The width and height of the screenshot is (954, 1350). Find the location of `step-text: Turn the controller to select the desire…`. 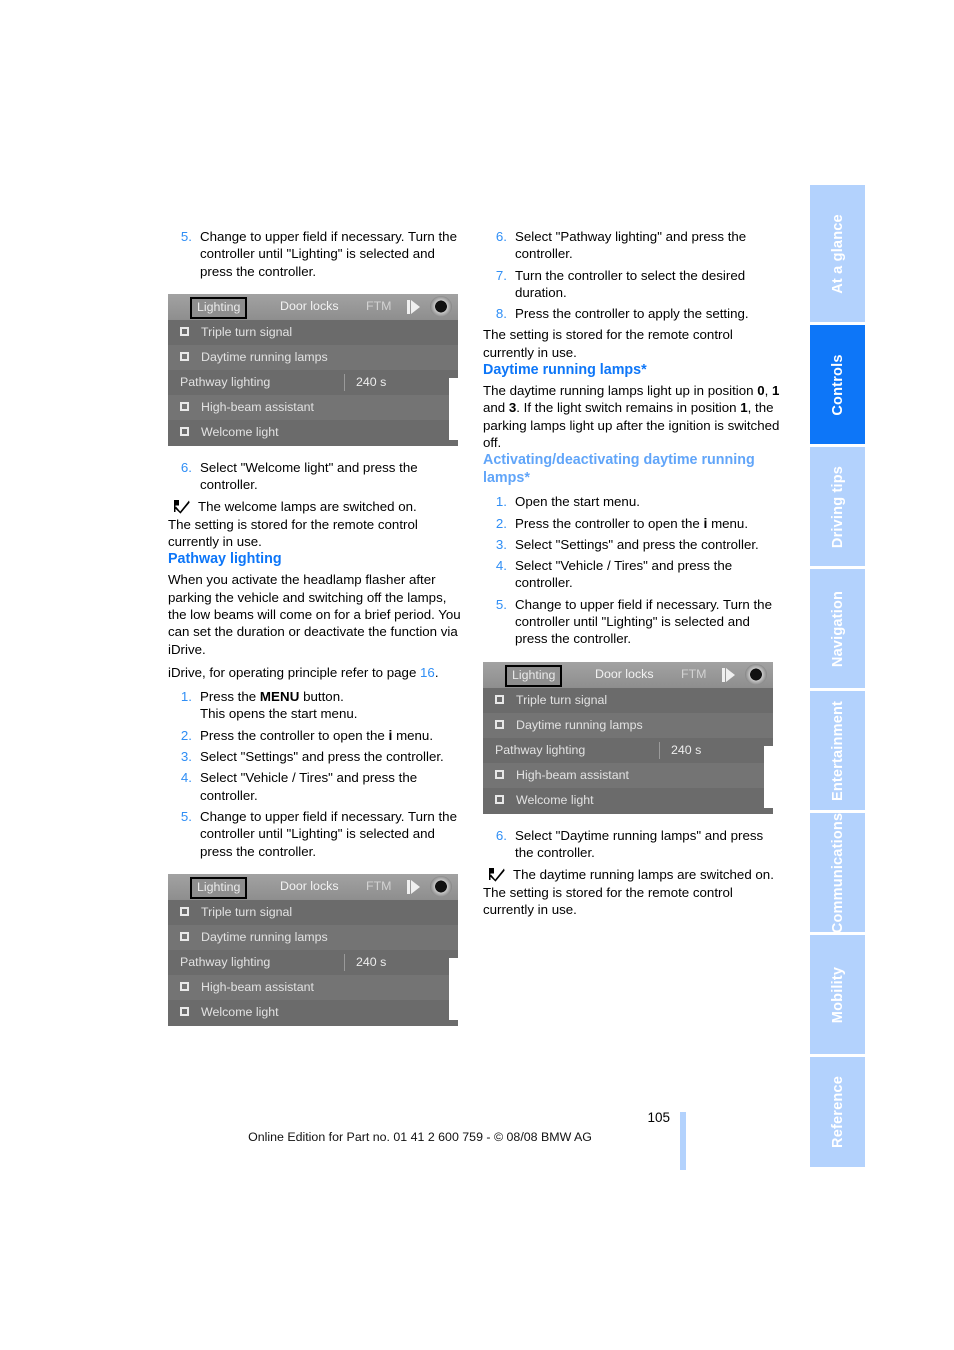

step-text: Turn the controller to select the desire… is located at coordinates (630, 283).